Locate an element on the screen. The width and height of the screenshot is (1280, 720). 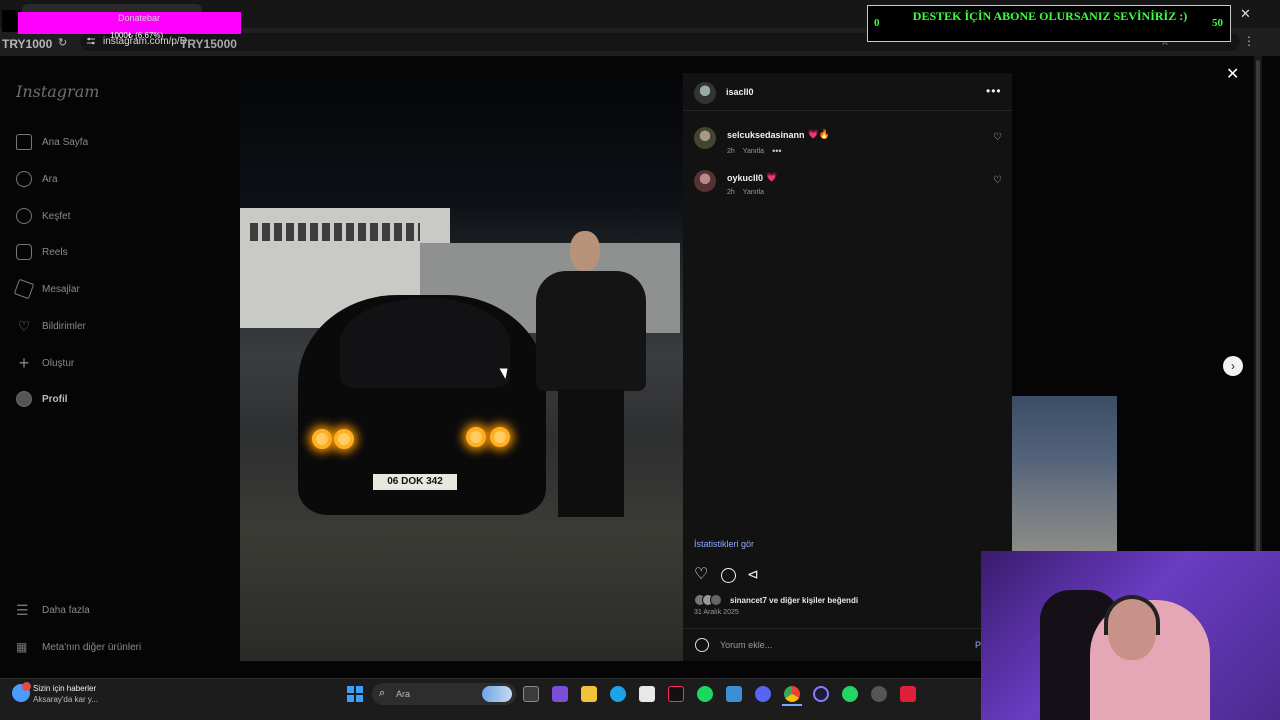
browser-menu-icon: ⋮ is located at coordinates (1249, 41).